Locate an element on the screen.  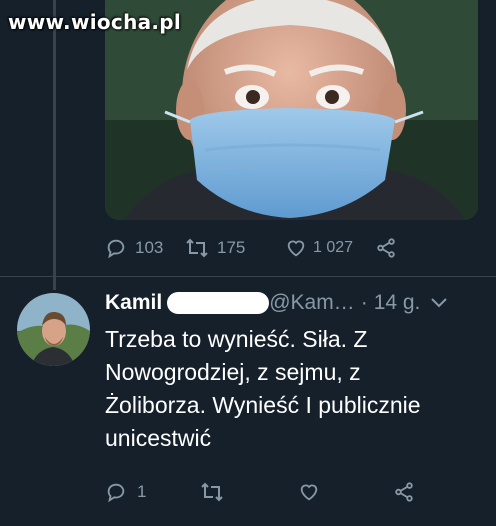
redacted-name is located at coordinates (218, 303).